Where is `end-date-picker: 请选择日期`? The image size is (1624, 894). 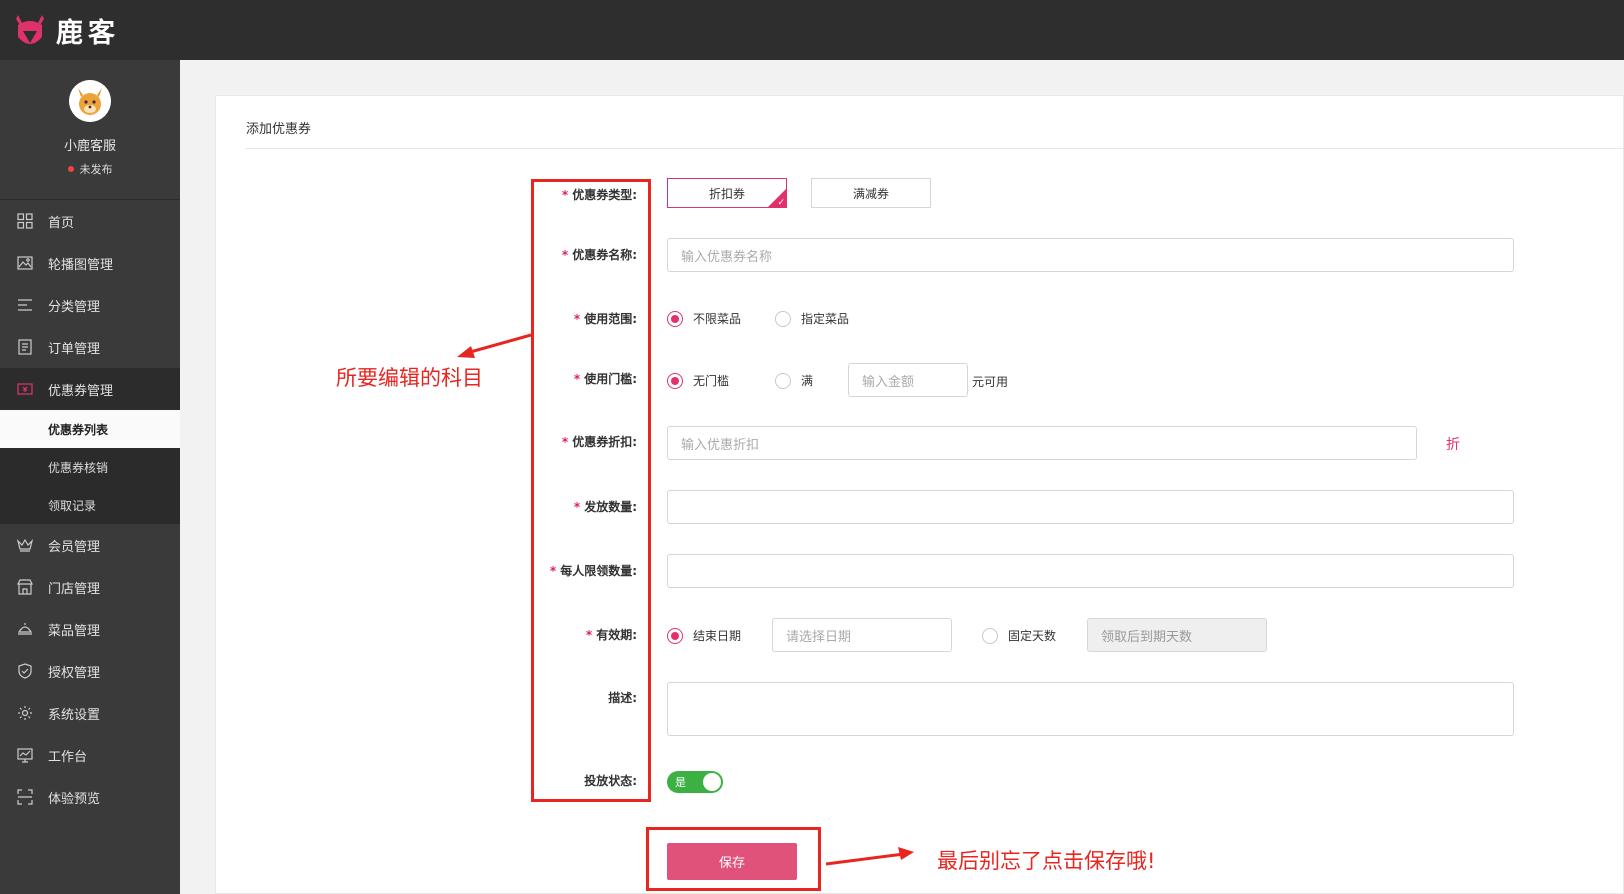 end-date-picker: 请选择日期 is located at coordinates (862, 635).